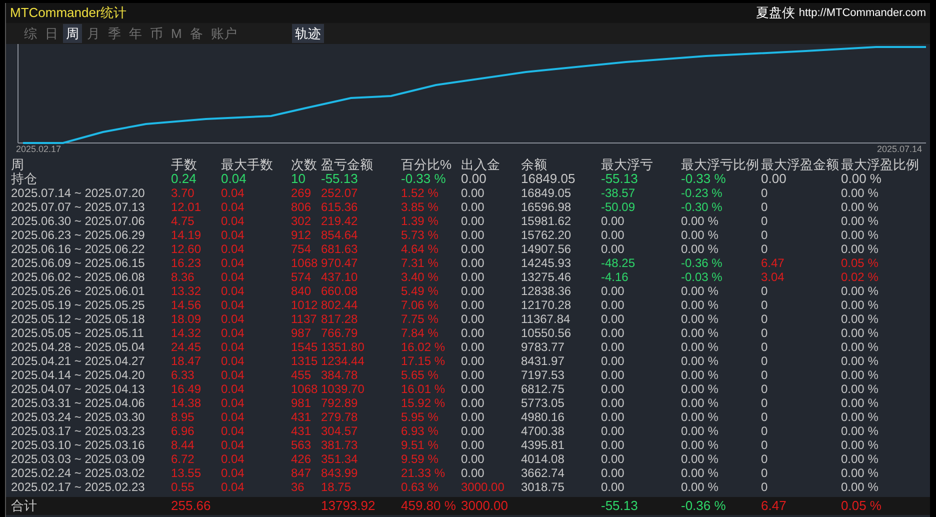 The width and height of the screenshot is (936, 517). I want to click on tab: 月, so click(93, 33).